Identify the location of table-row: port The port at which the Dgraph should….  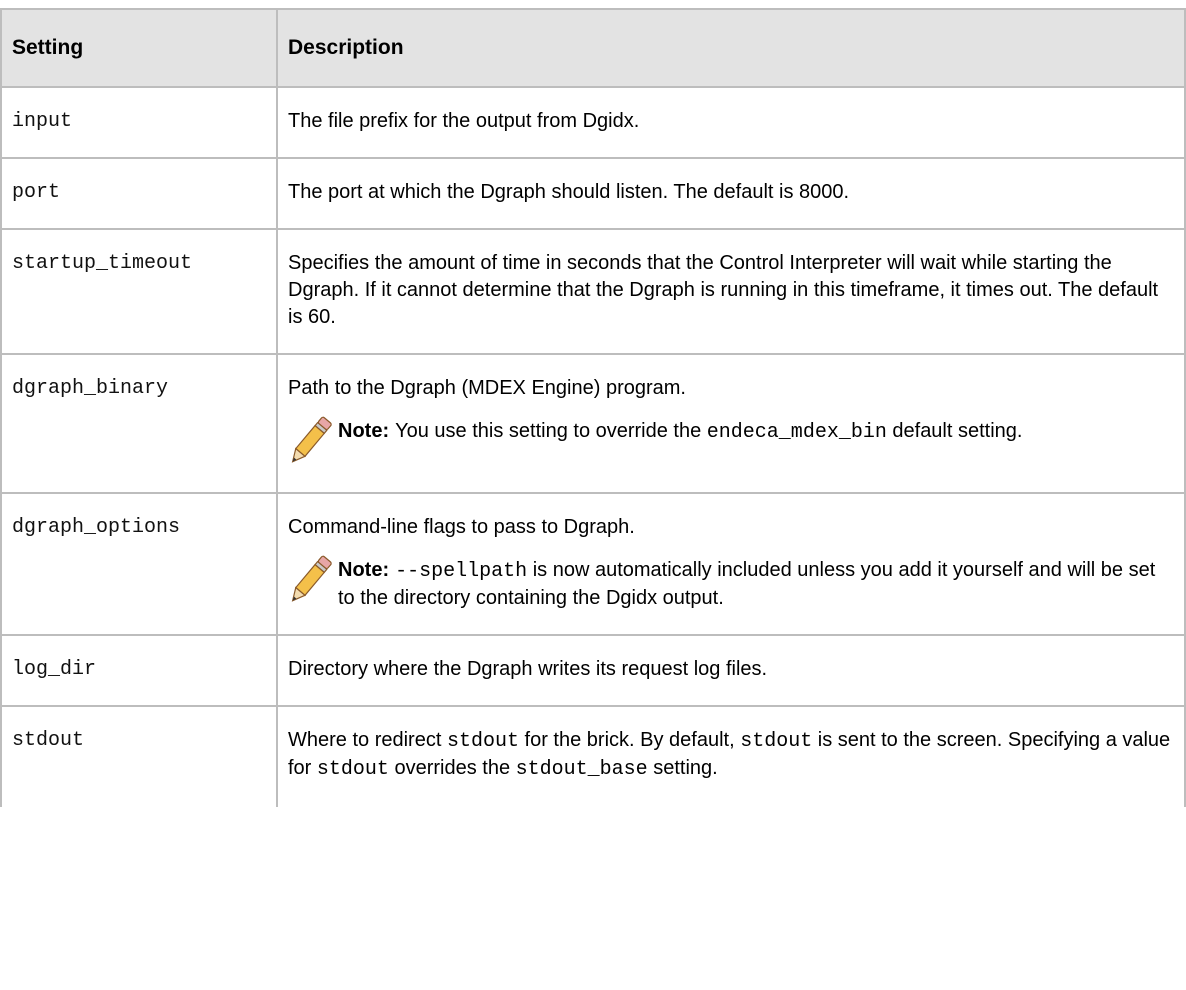
(593, 193).